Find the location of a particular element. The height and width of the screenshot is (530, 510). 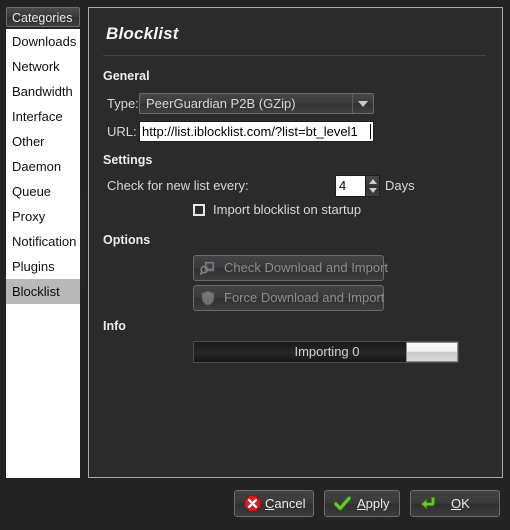

page-title: Blocklist is located at coordinates (142, 33).